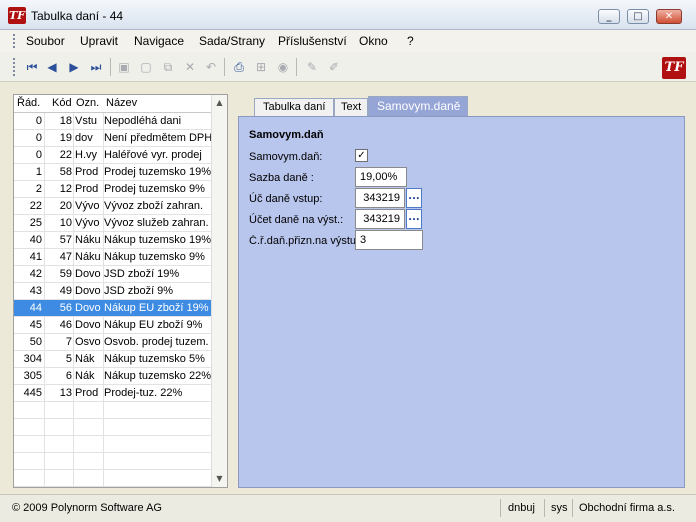 This screenshot has width=696, height=522. What do you see at coordinates (87, 103) in the screenshot?
I see `column-header-ozn: Ozn.` at bounding box center [87, 103].